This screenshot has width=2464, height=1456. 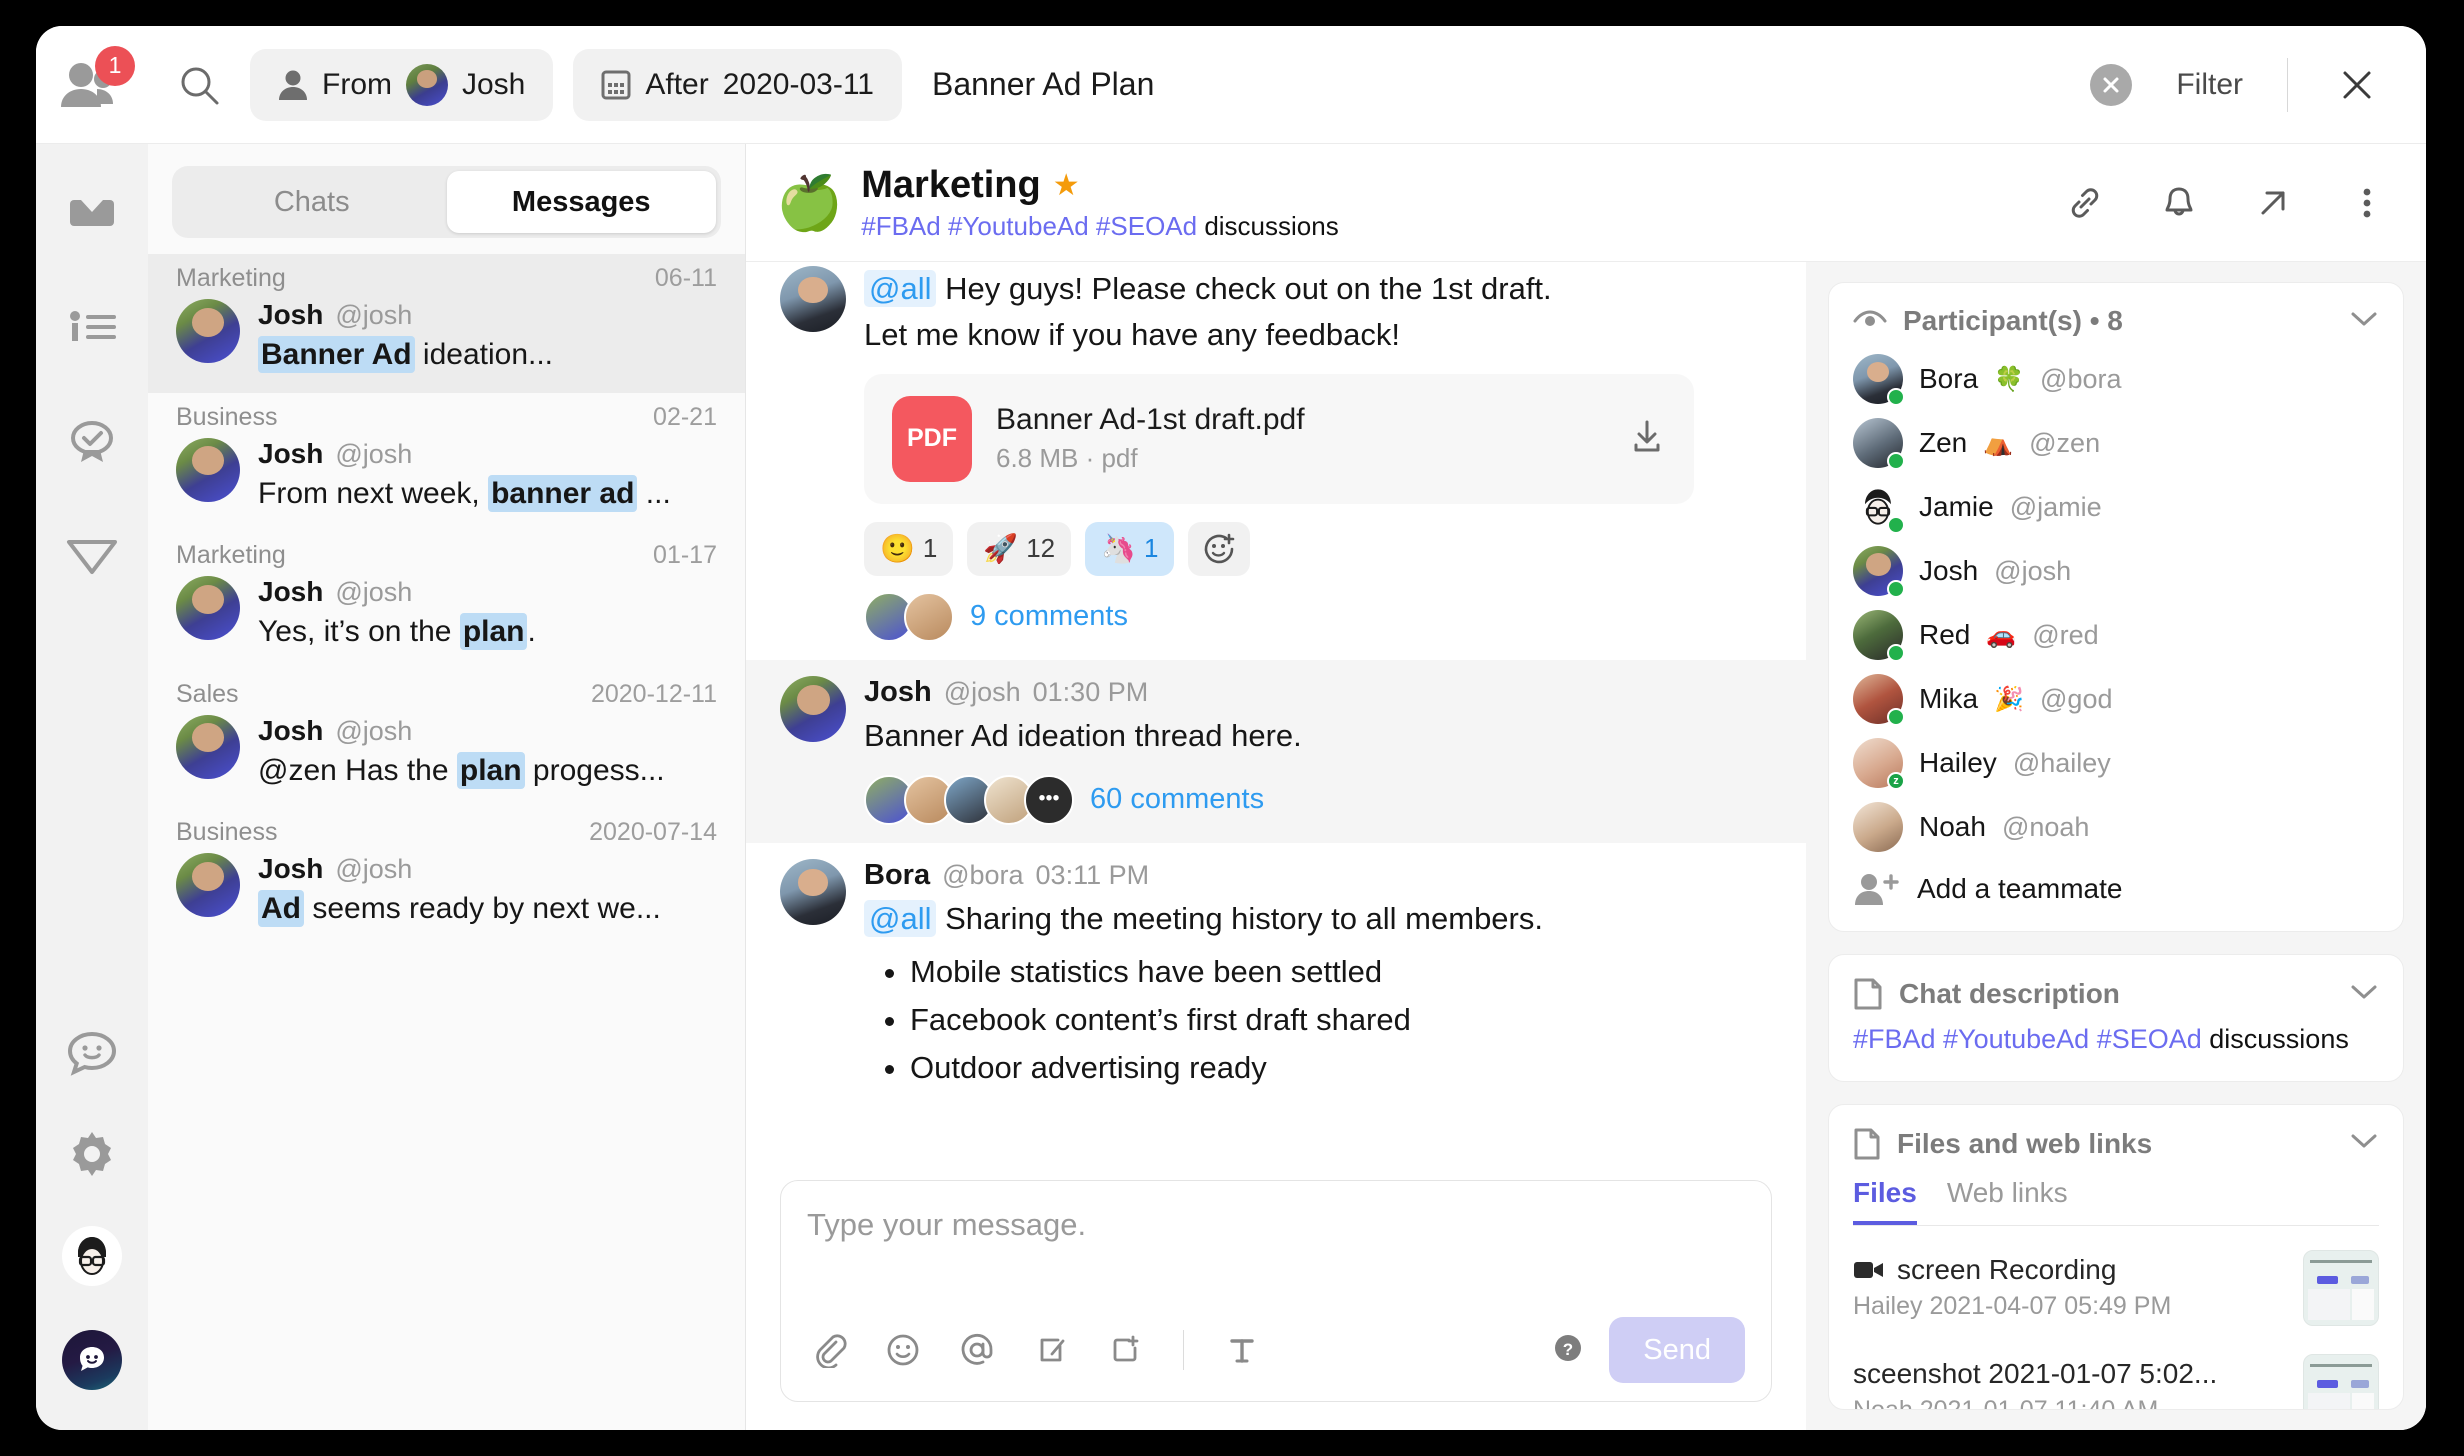 I want to click on close-circle-icon, so click(x=2111, y=84).